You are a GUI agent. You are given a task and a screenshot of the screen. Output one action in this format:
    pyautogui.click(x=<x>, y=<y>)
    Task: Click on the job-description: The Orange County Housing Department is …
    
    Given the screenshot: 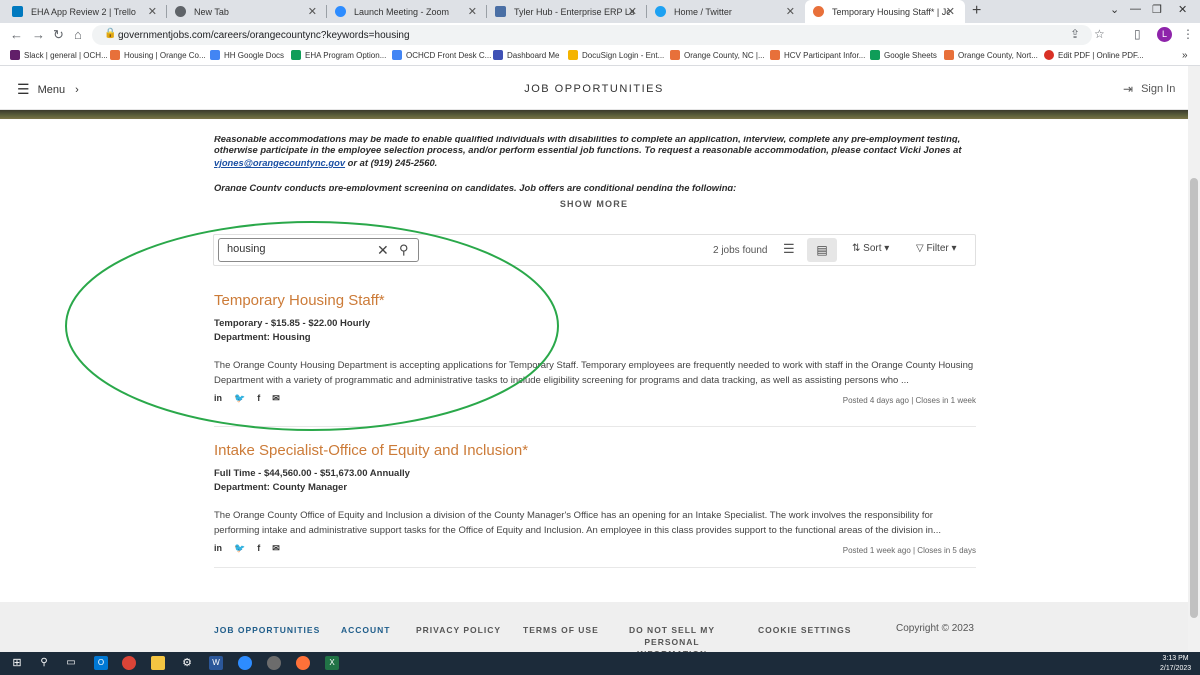 What is the action you would take?
    pyautogui.click(x=594, y=373)
    